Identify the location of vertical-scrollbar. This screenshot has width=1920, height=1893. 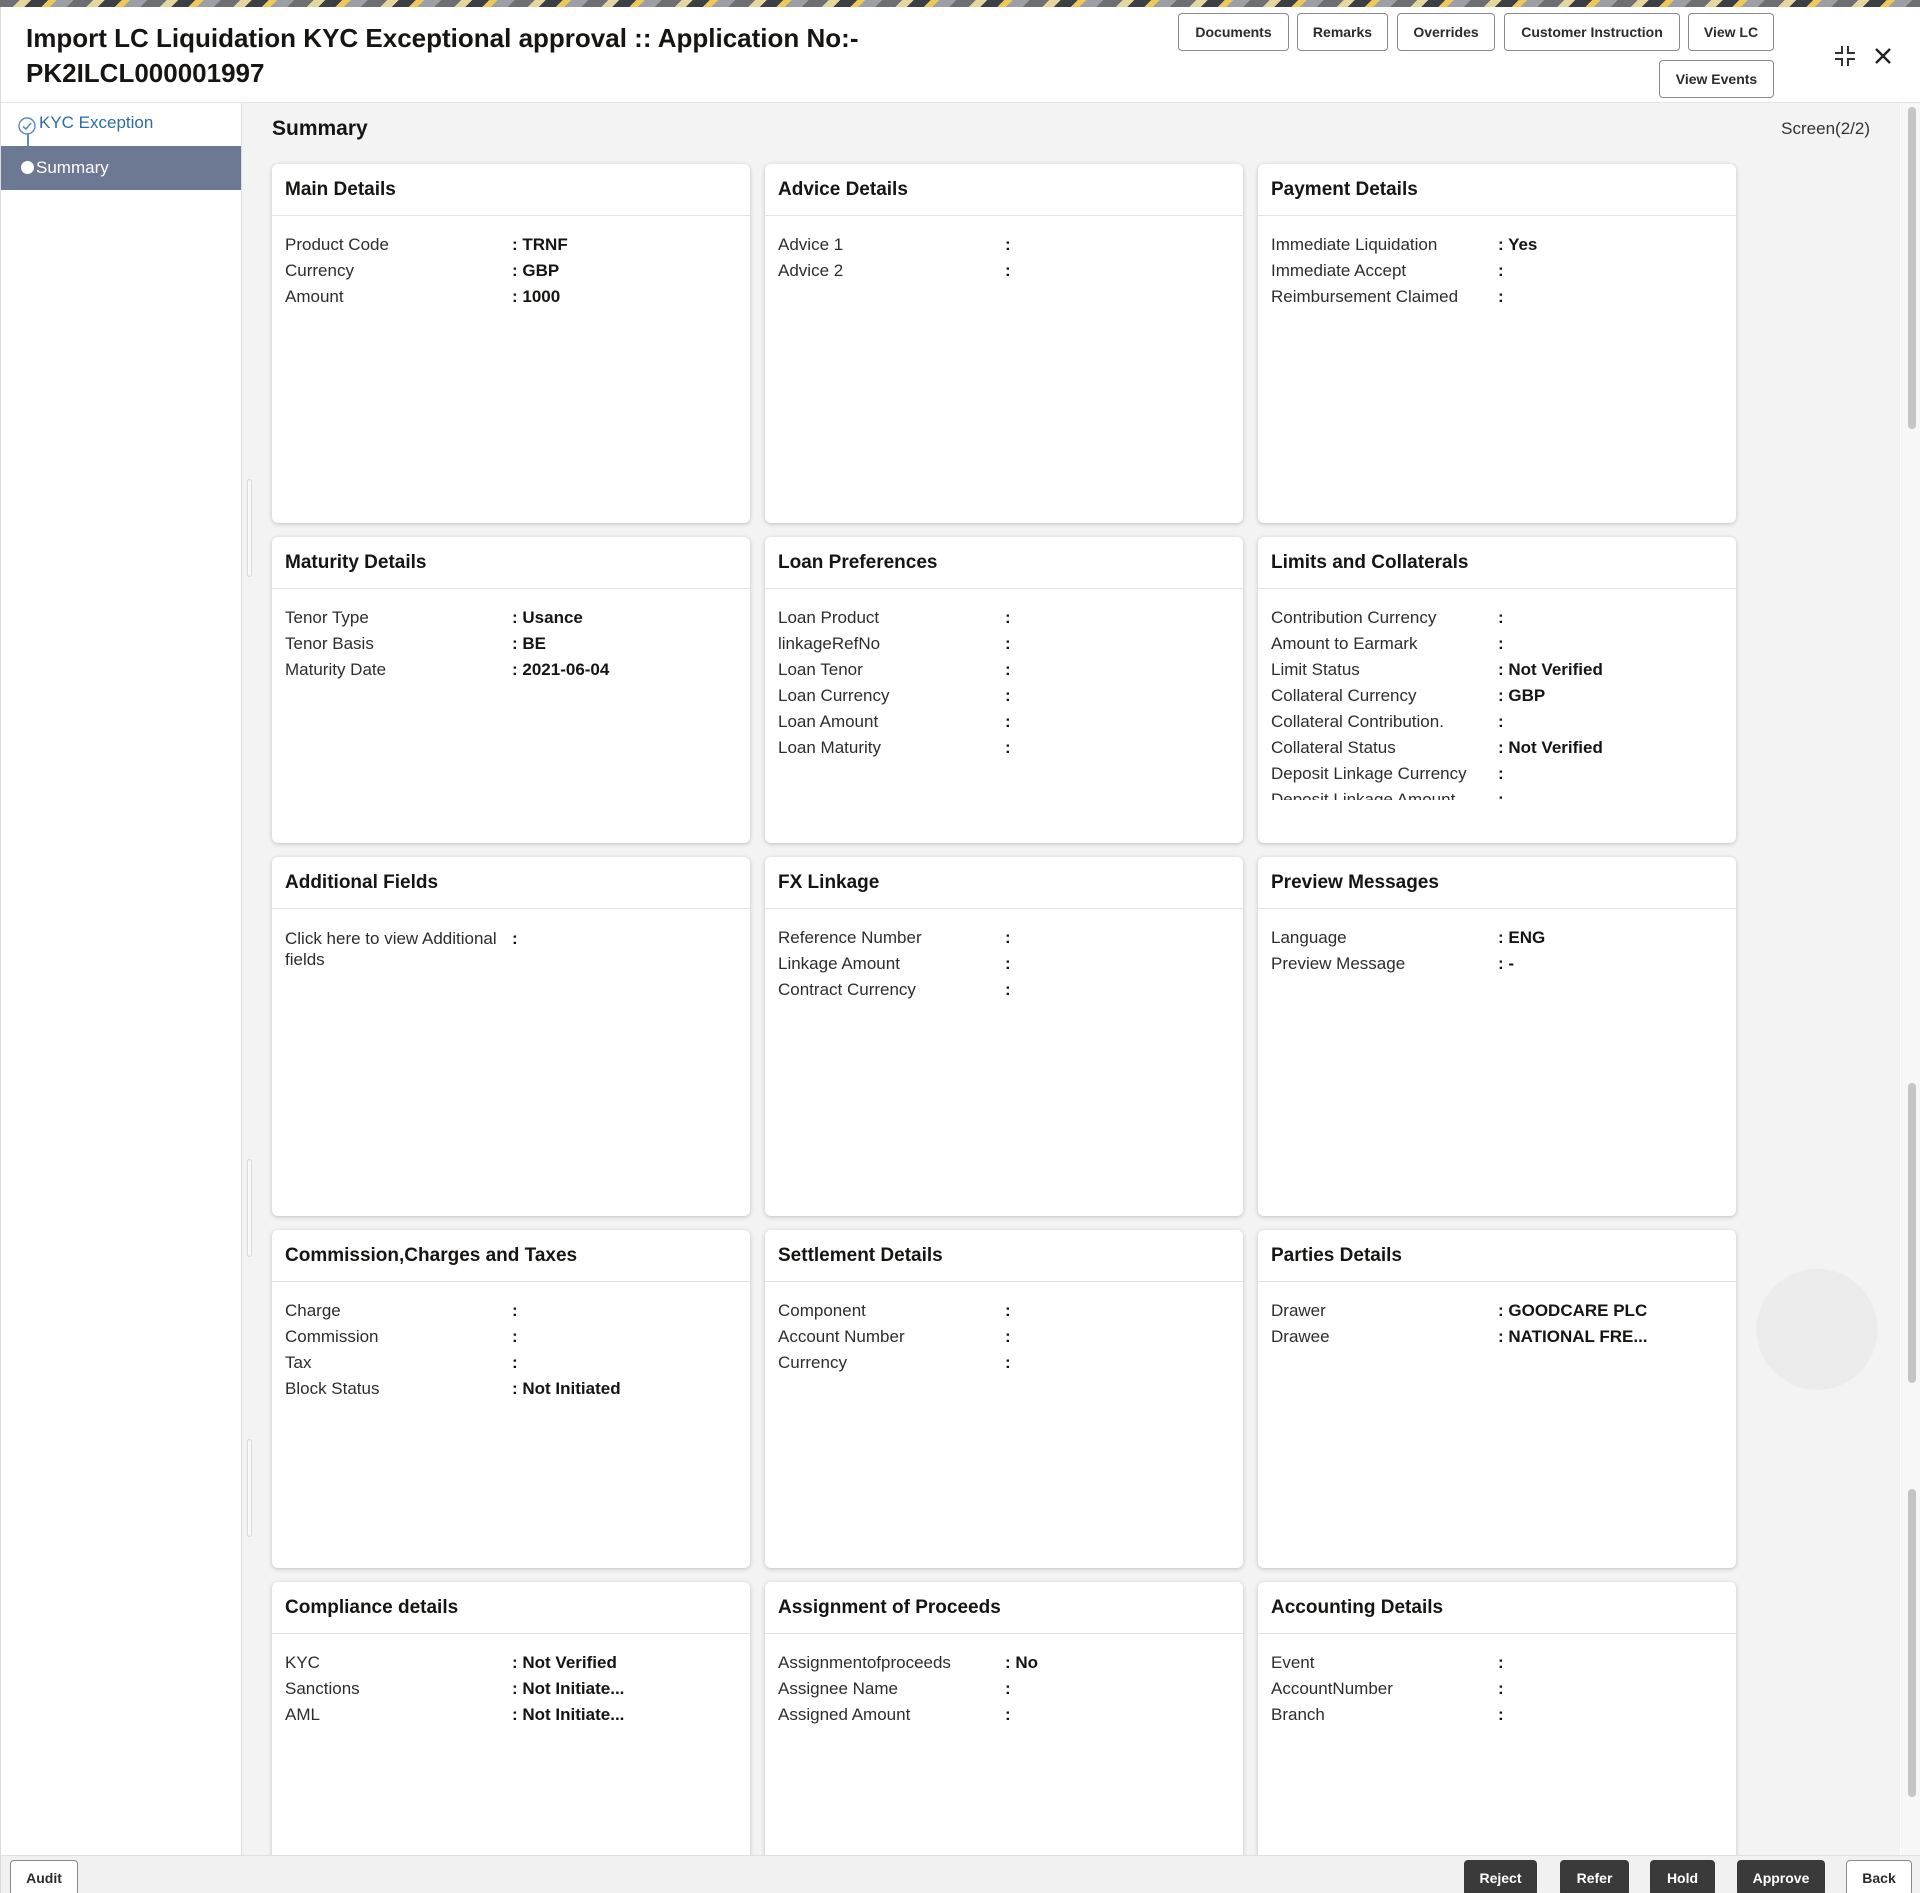
(1910, 979).